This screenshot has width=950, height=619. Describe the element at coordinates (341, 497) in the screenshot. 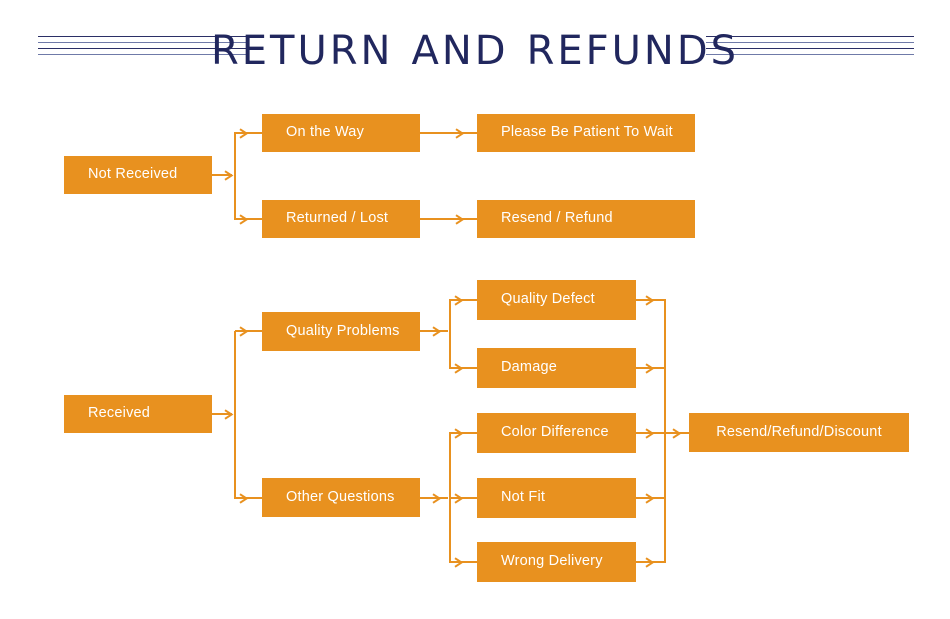

I see `node-other-questions: Other Questions` at that location.